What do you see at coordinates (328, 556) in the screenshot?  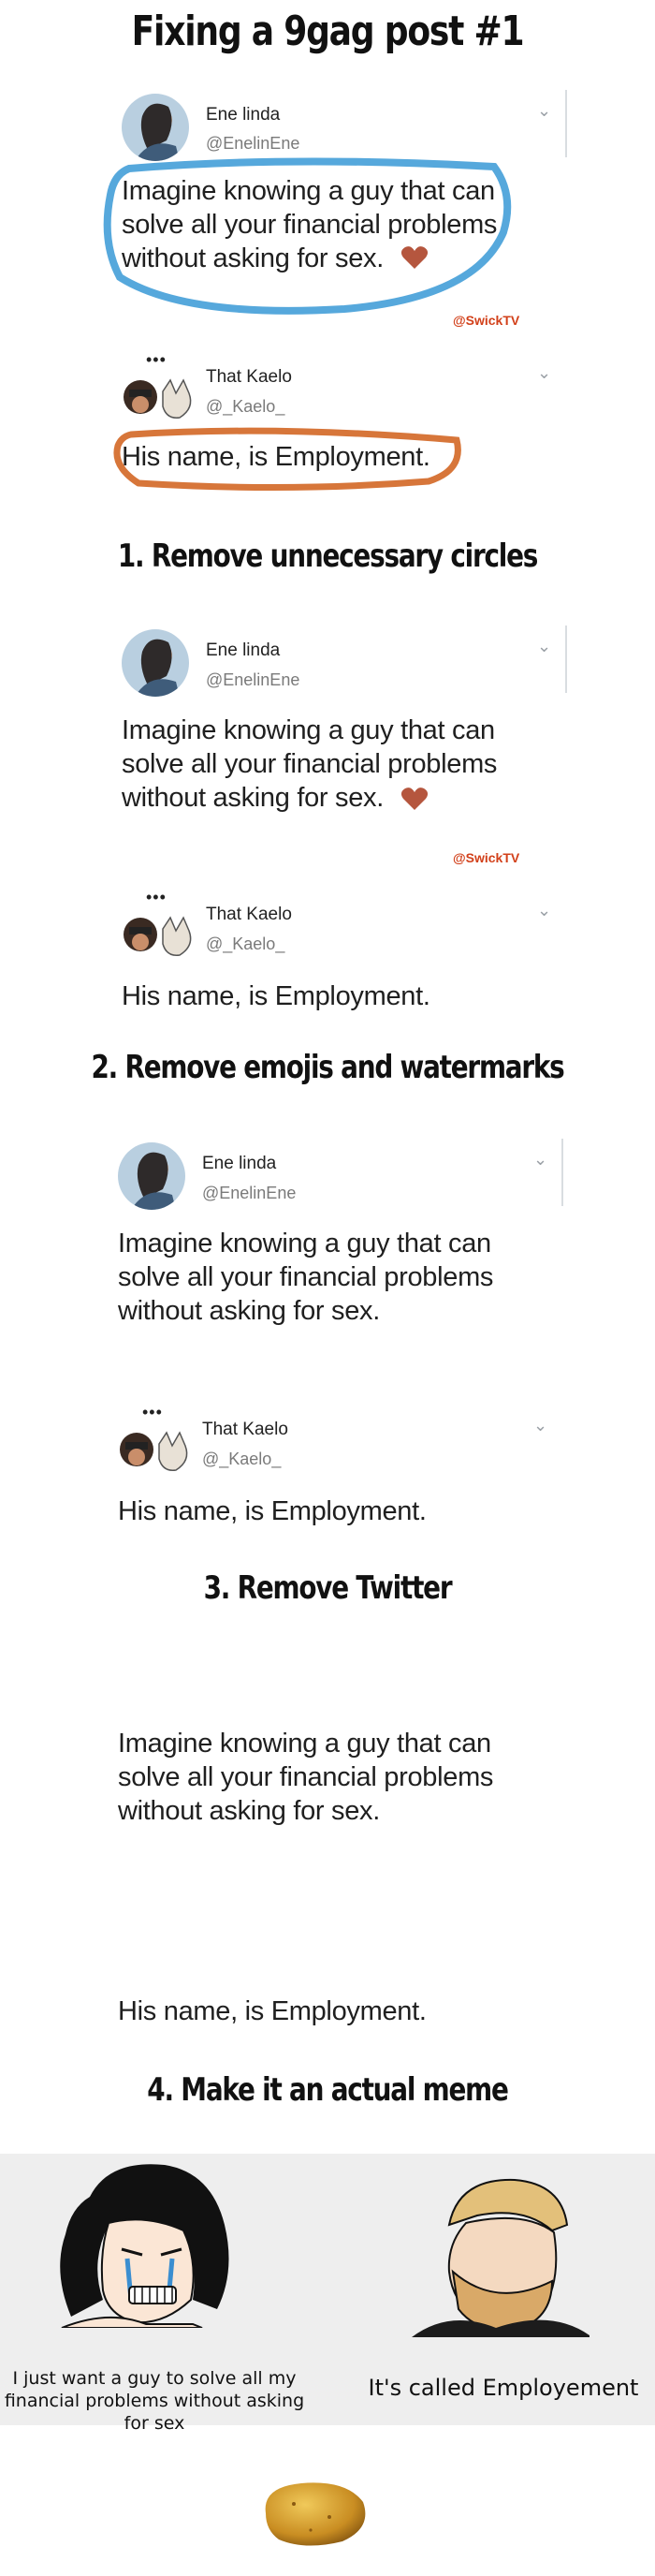 I see `step-heading: 1. Remove unnecessary circles` at bounding box center [328, 556].